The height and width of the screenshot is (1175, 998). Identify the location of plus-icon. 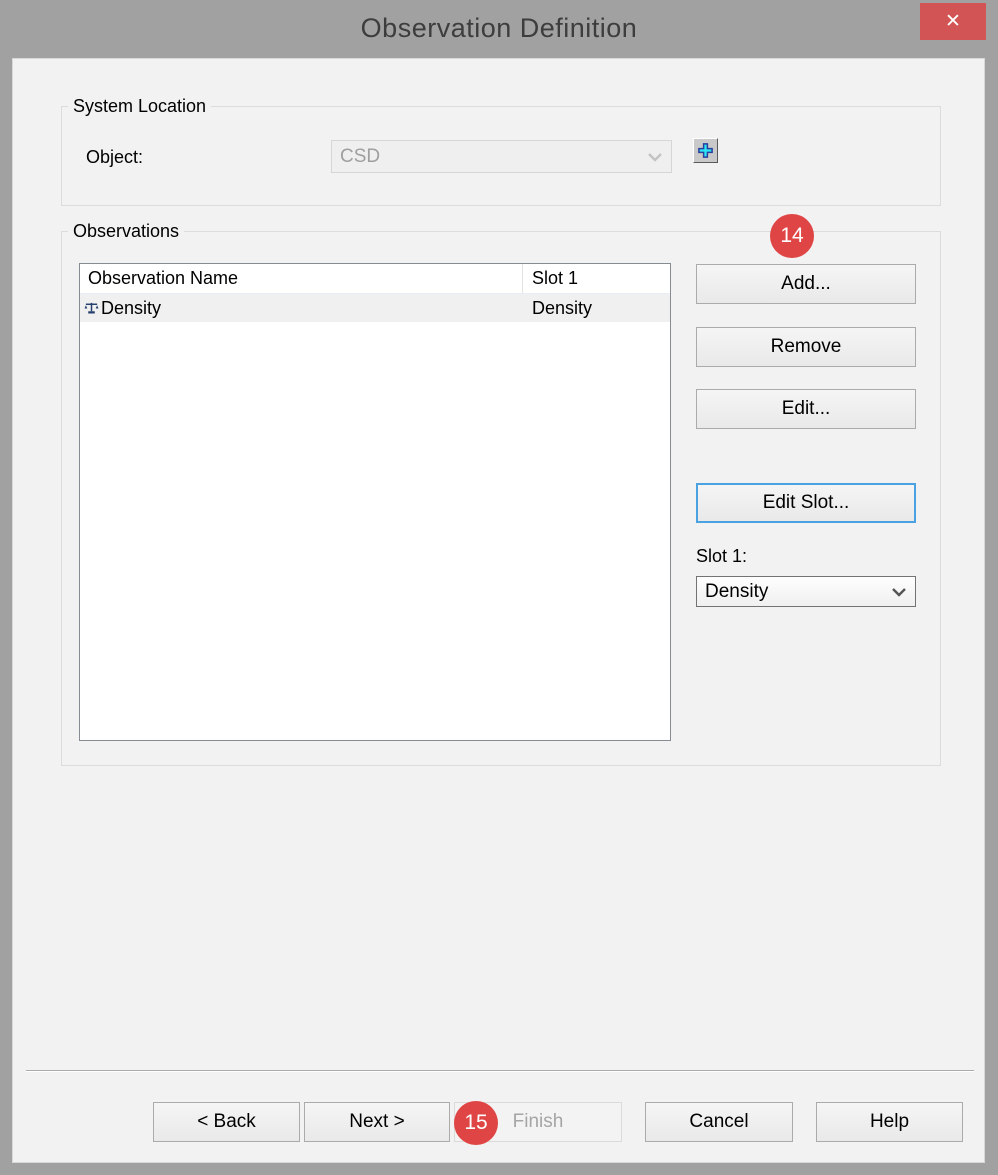
(705, 150).